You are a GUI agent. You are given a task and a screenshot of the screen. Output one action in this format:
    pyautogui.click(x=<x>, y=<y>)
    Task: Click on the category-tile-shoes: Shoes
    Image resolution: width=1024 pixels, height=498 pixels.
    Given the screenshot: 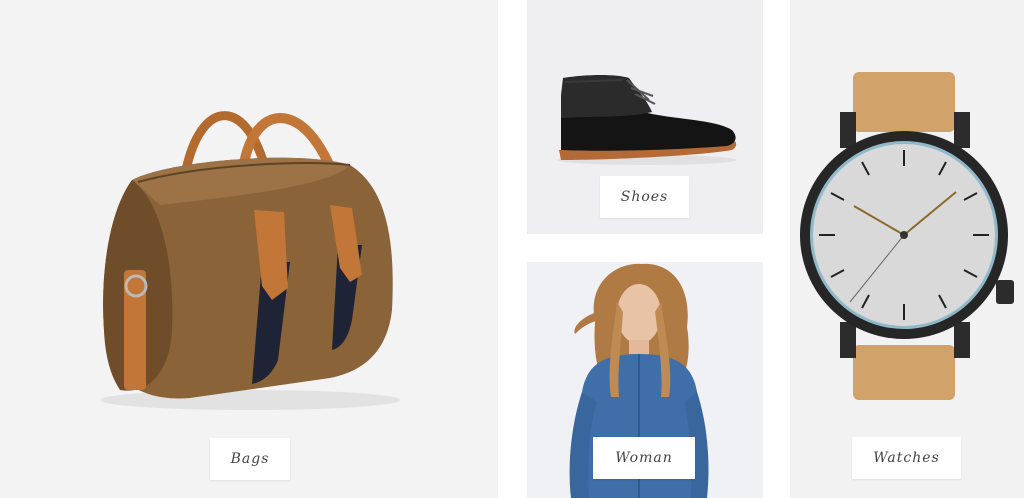 What is the action you would take?
    pyautogui.click(x=645, y=117)
    